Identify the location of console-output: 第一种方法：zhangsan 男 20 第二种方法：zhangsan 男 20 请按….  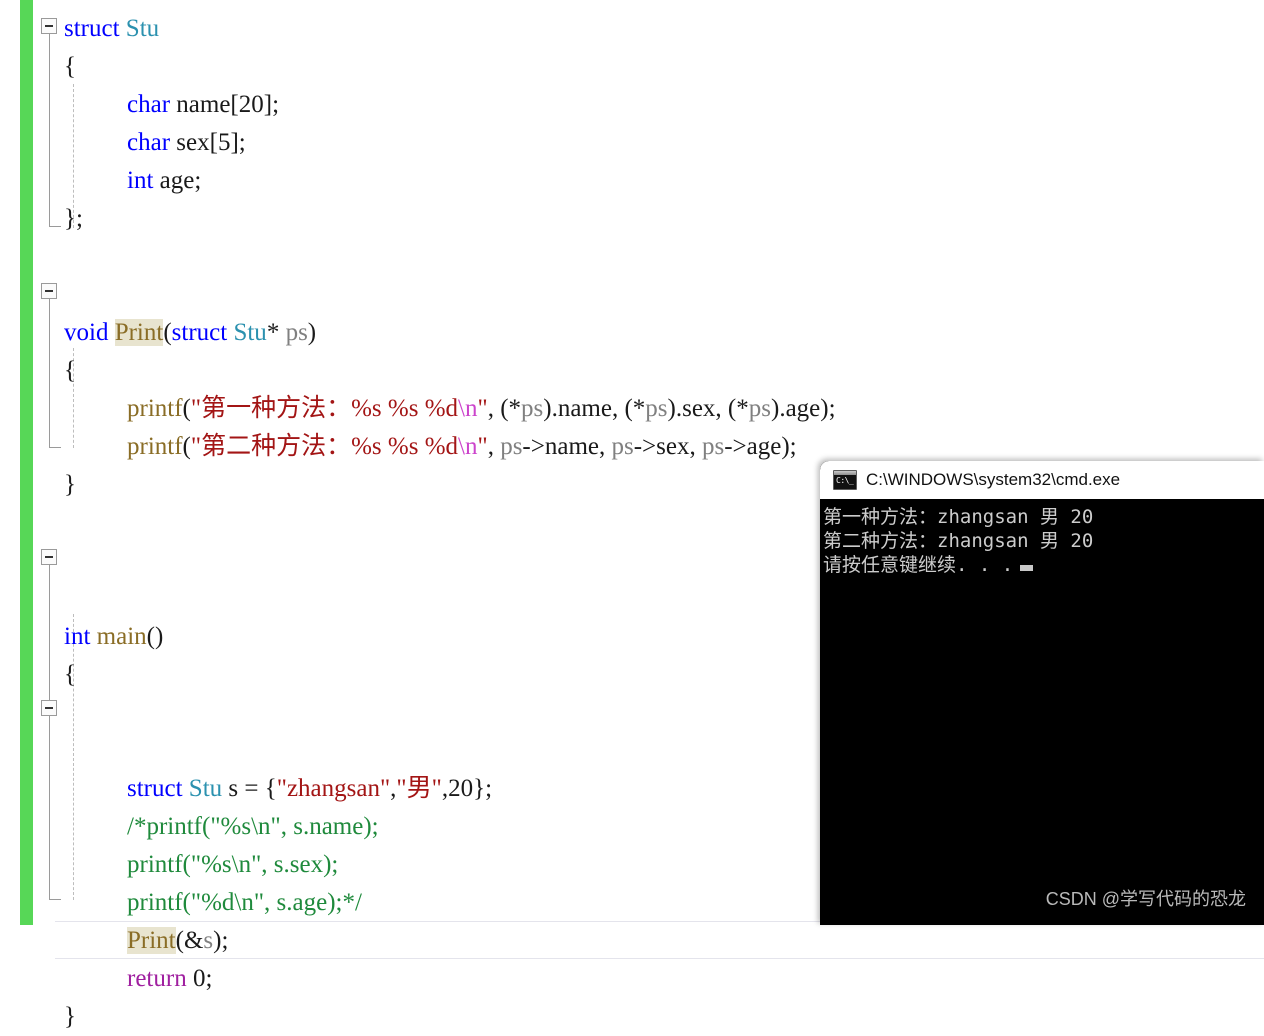
(1042, 712).